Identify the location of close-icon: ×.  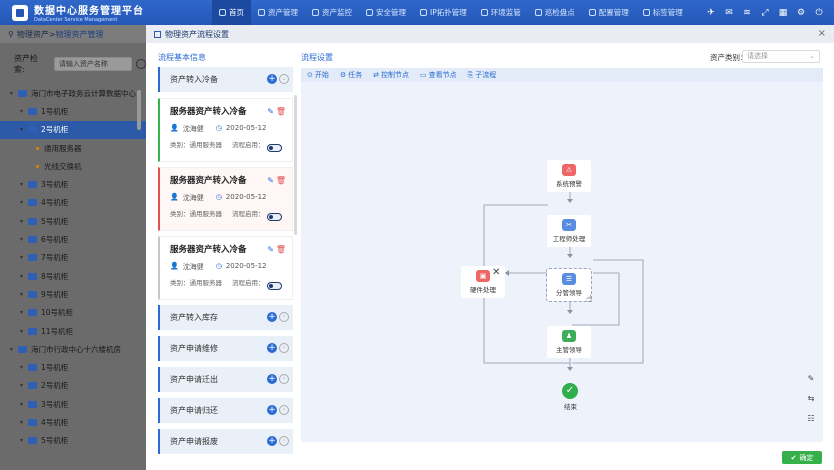
(822, 33).